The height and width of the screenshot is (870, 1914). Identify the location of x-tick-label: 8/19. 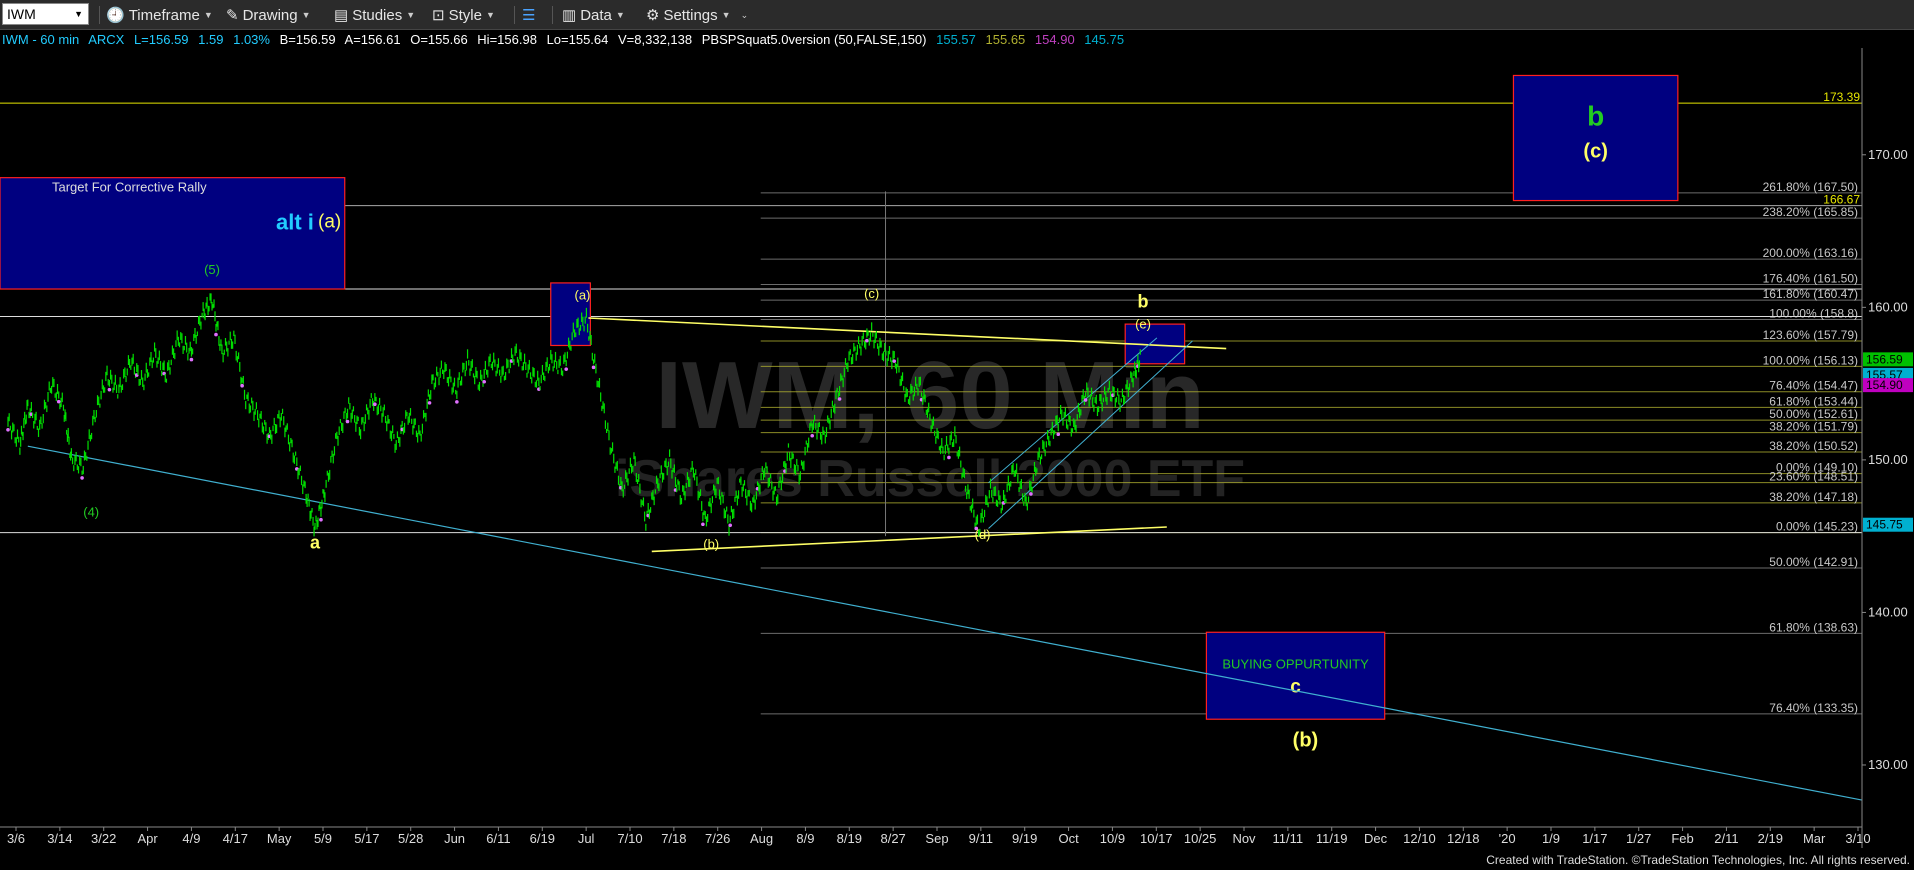
(849, 838).